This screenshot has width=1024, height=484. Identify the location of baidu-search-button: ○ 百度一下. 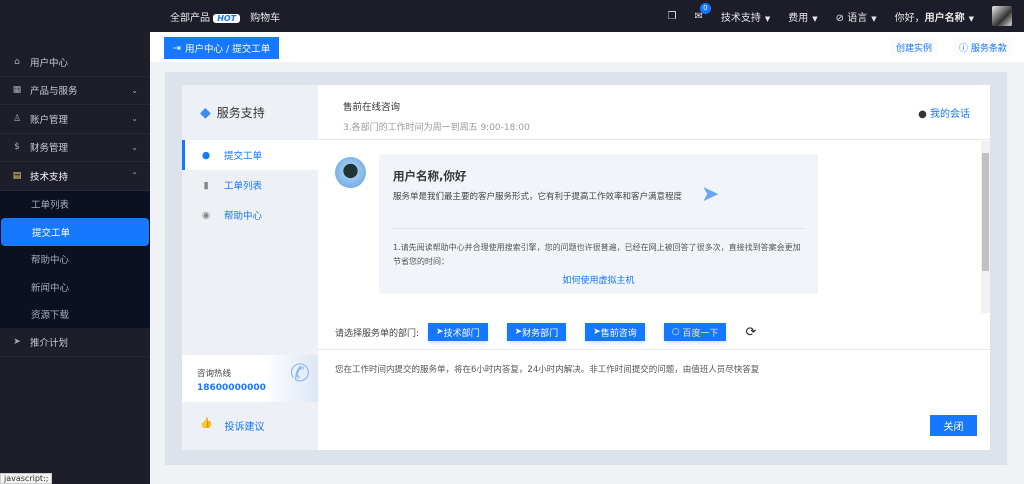
(695, 332).